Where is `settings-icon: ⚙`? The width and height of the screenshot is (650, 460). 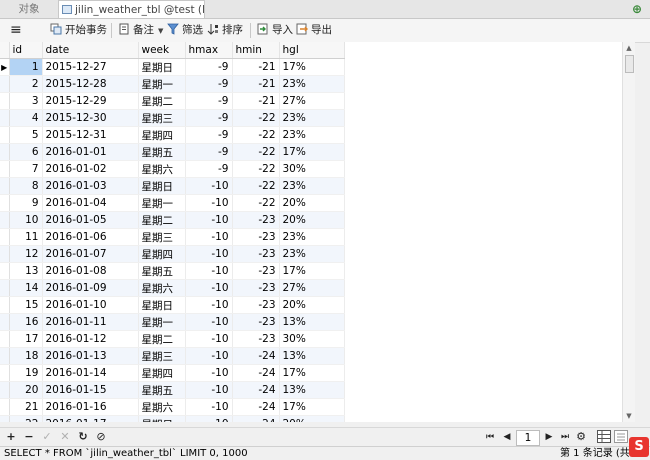 settings-icon: ⚙ is located at coordinates (581, 437).